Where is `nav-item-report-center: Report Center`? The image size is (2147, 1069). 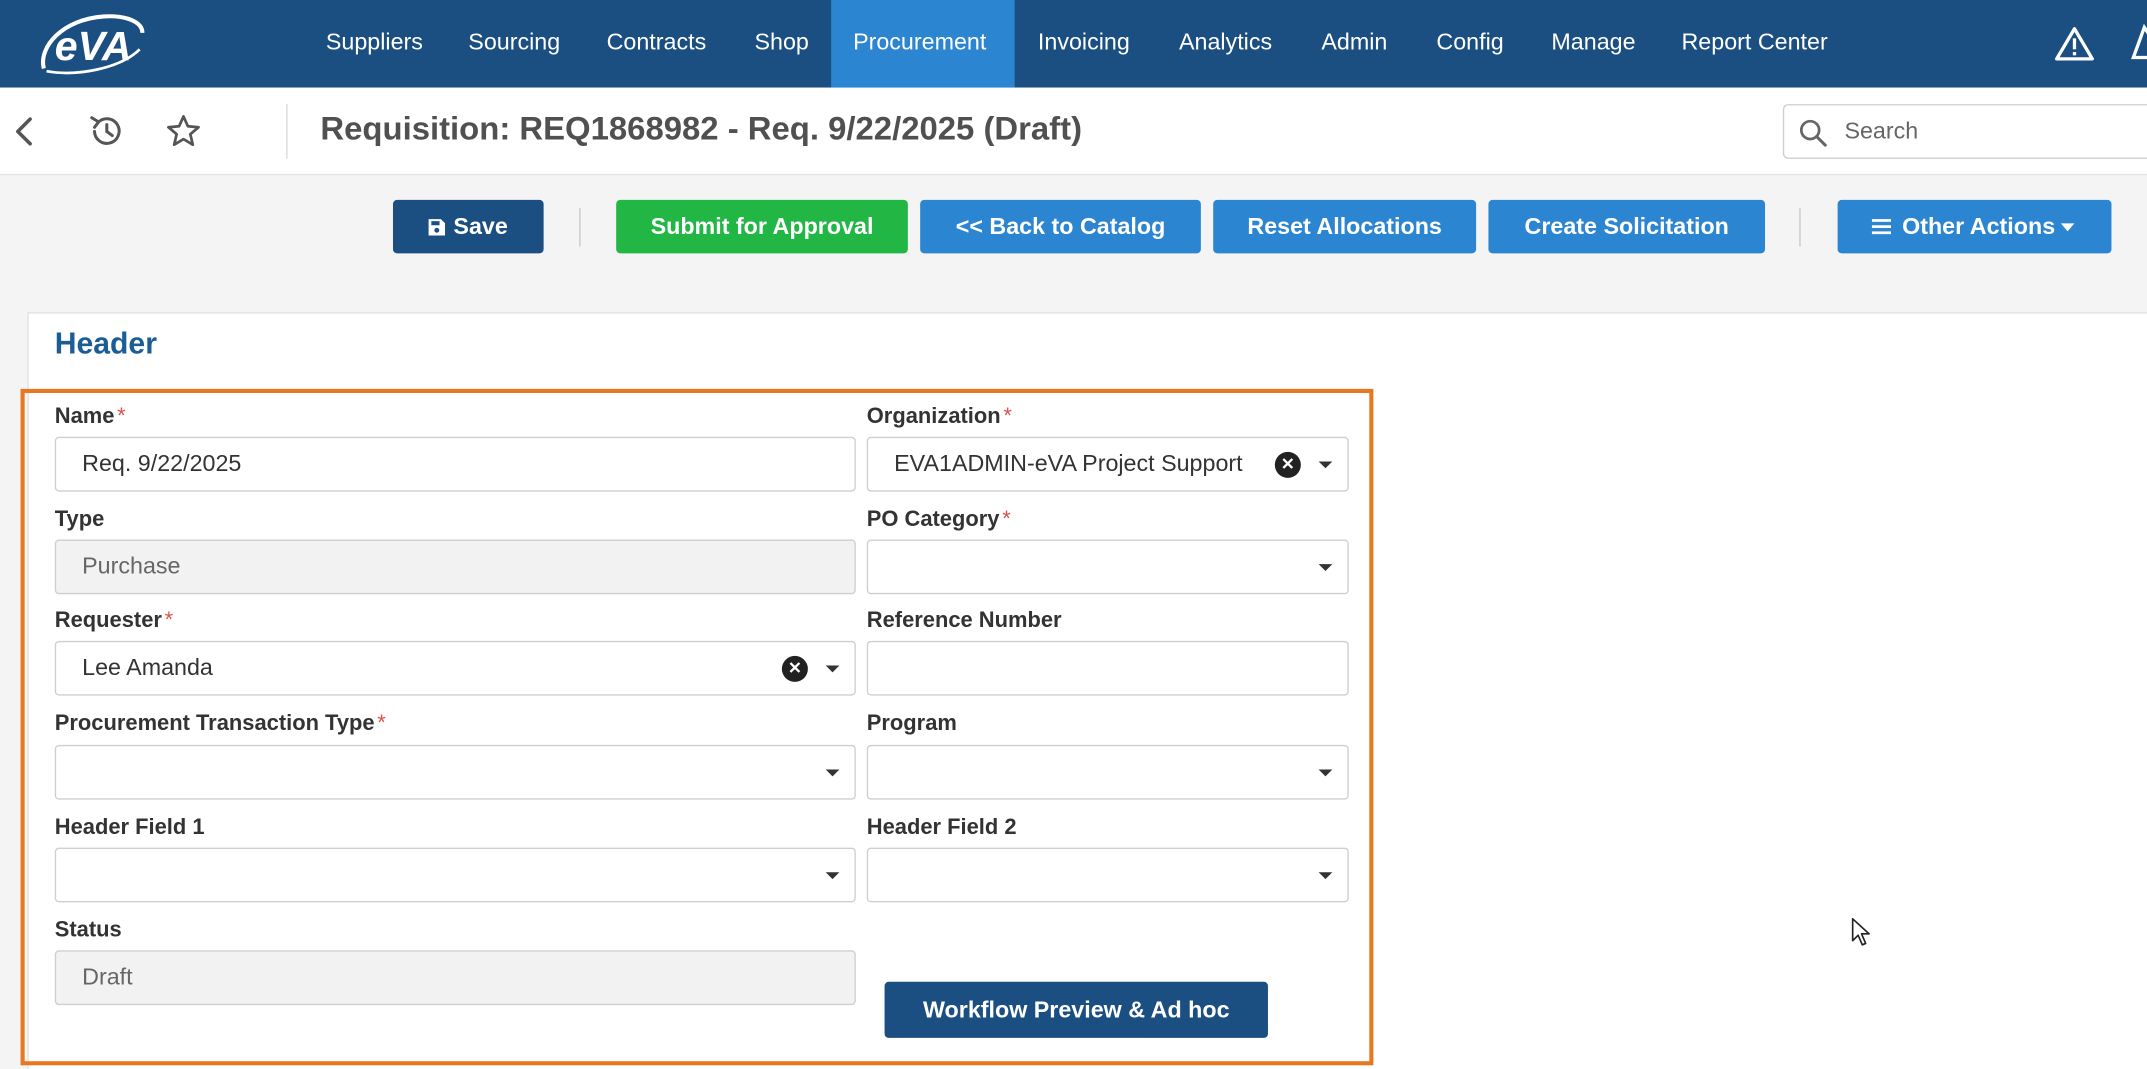 nav-item-report-center: Report Center is located at coordinates (1755, 44).